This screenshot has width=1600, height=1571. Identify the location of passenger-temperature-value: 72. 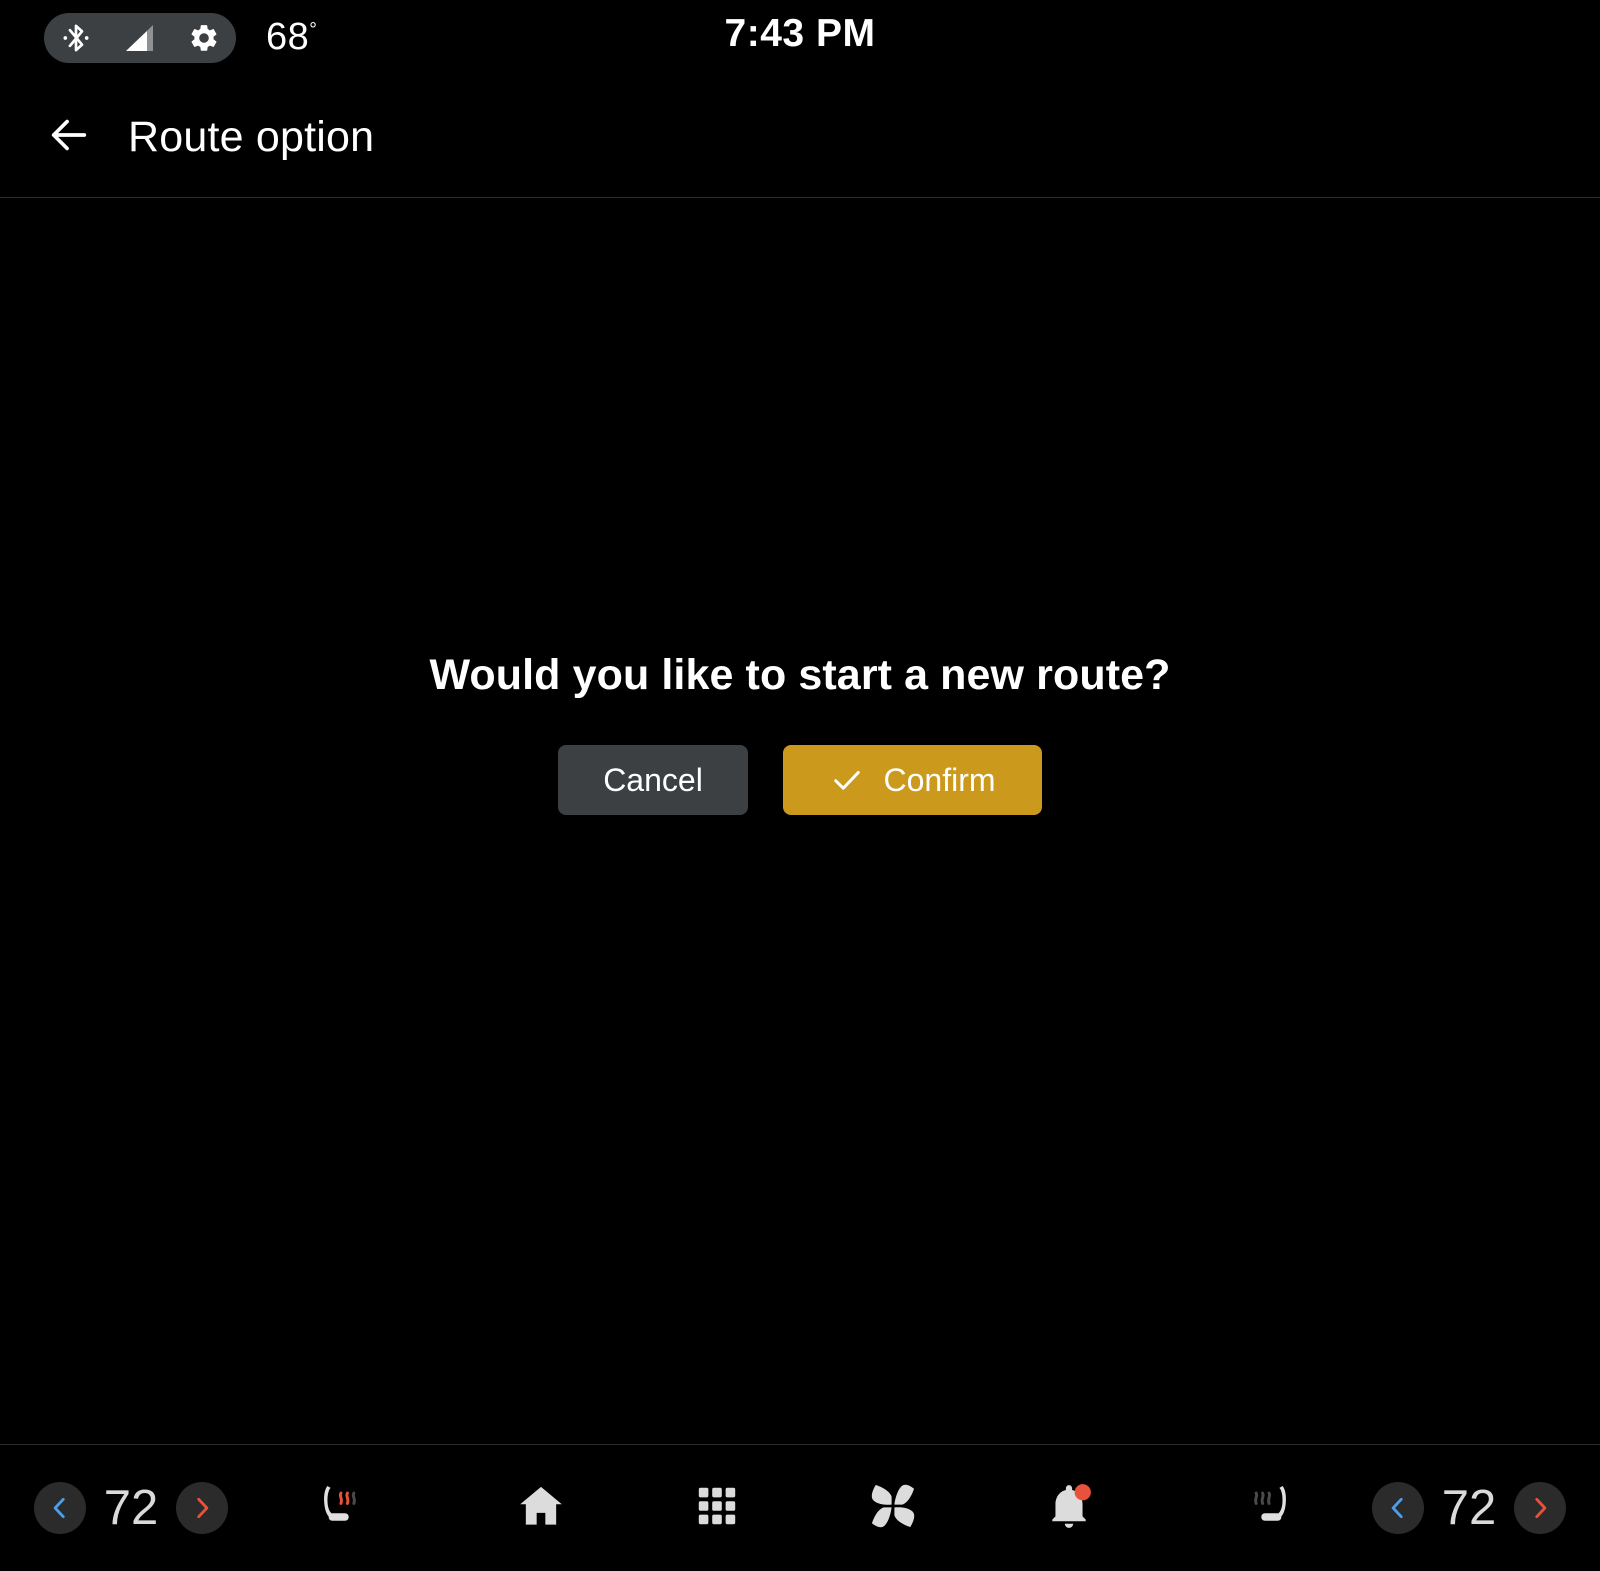
(1469, 1508).